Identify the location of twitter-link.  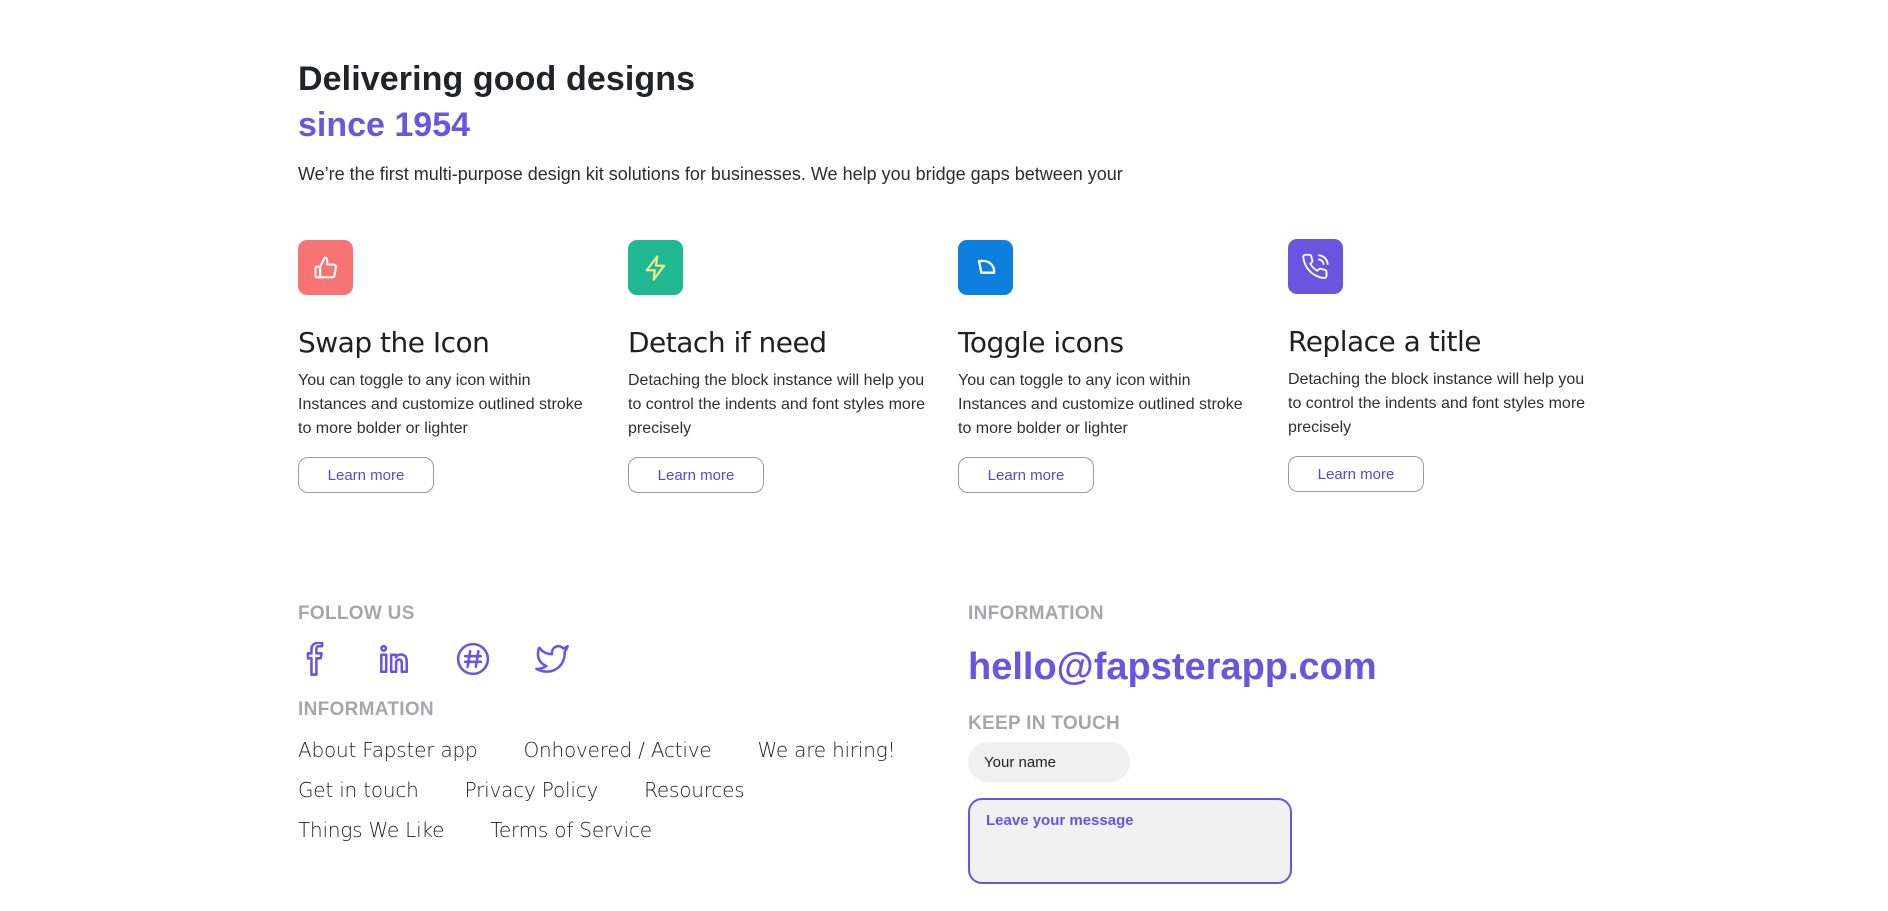
(552, 659).